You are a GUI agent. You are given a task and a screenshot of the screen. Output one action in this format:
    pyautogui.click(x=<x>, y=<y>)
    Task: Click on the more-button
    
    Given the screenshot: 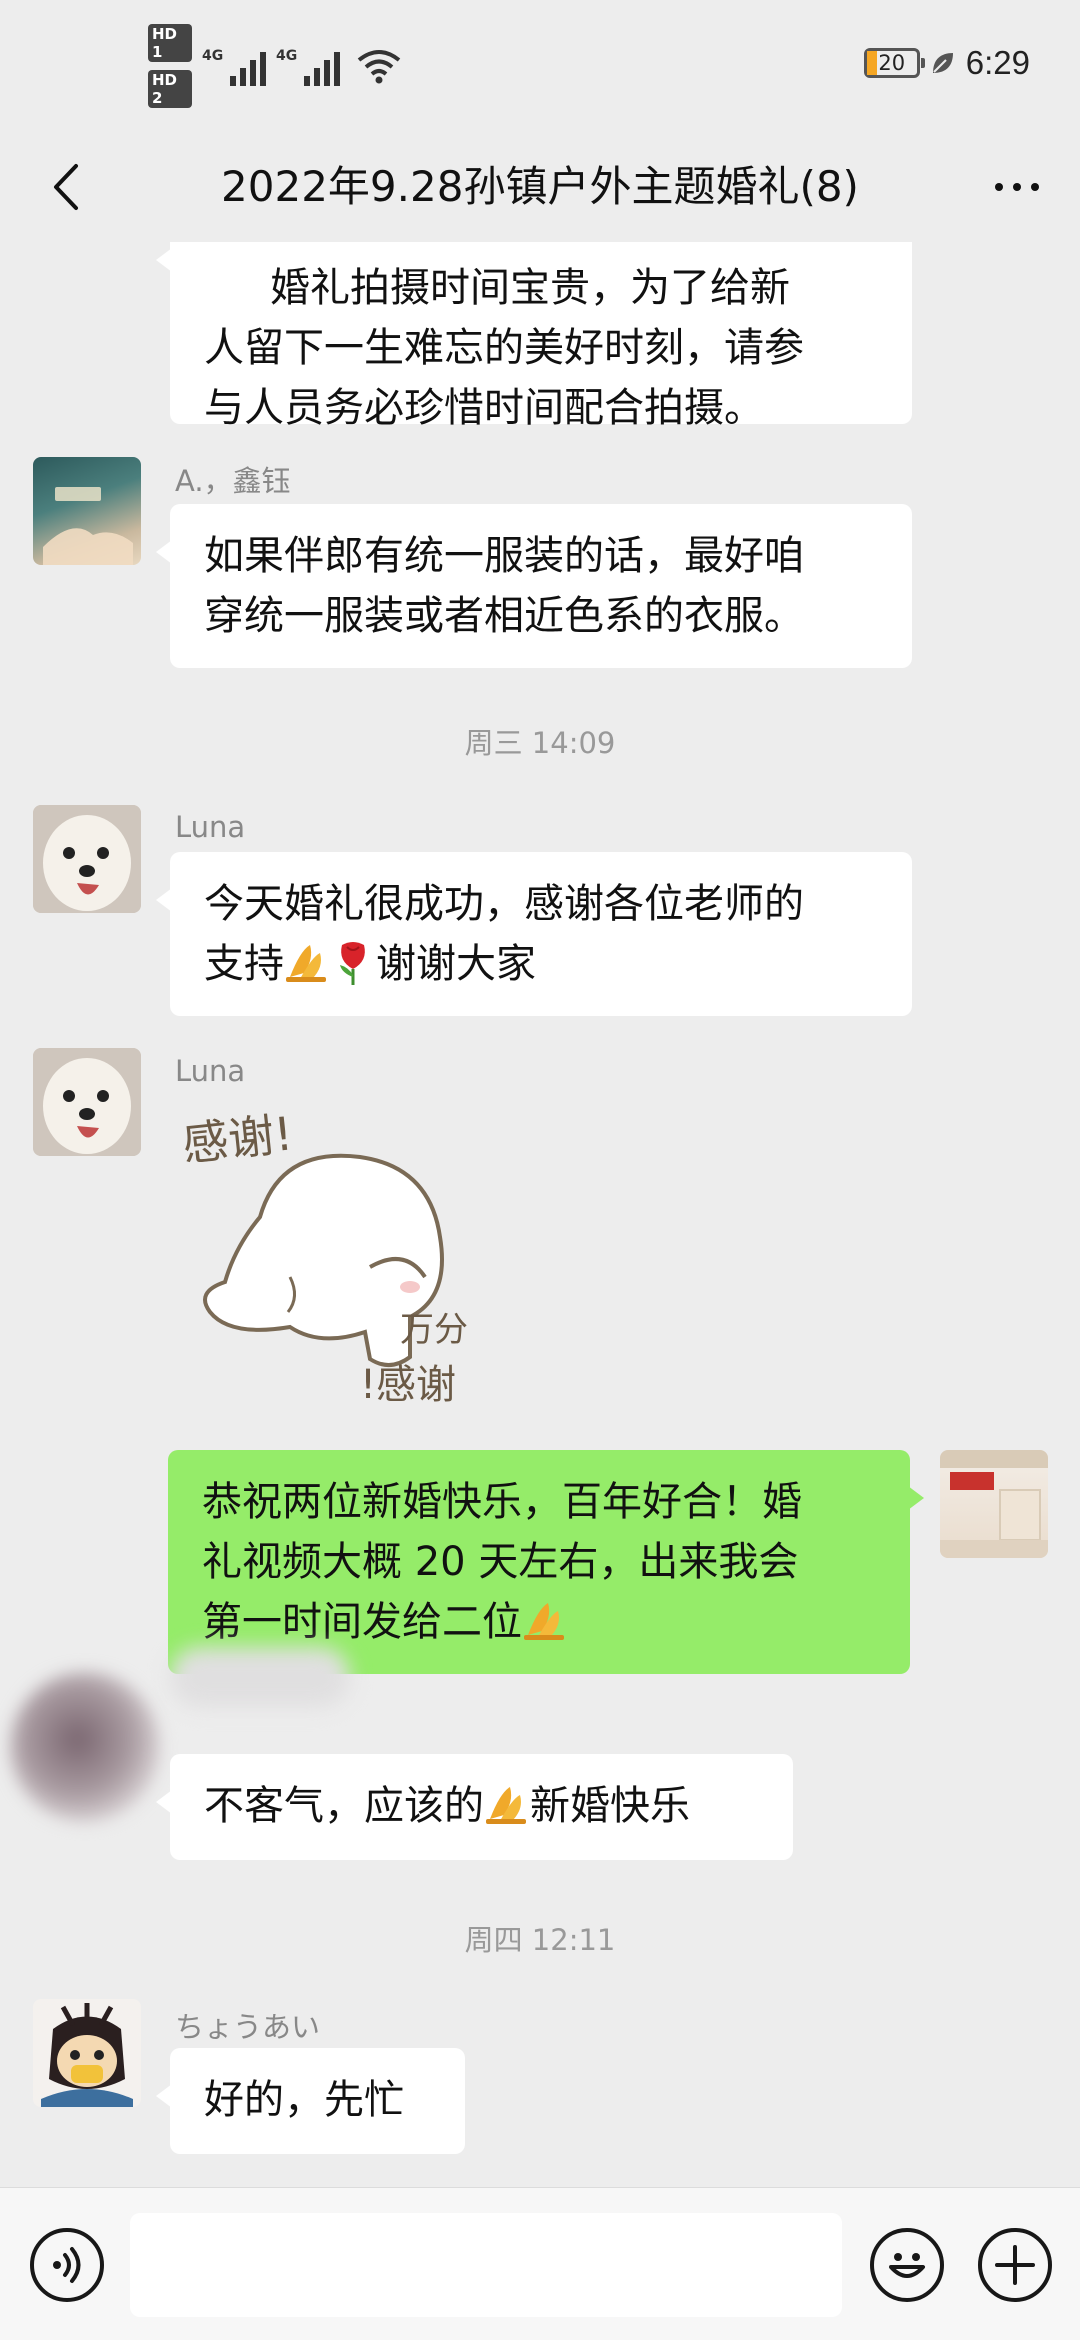 What is the action you would take?
    pyautogui.click(x=1017, y=187)
    